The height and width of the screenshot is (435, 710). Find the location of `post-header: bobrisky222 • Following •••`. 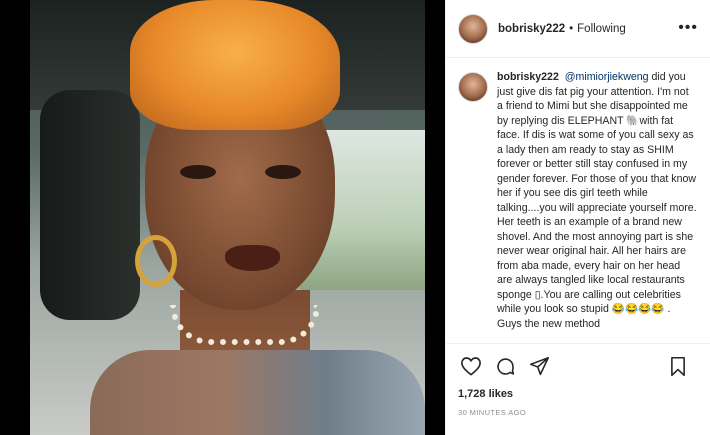

post-header: bobrisky222 • Following ••• is located at coordinates (578, 29).